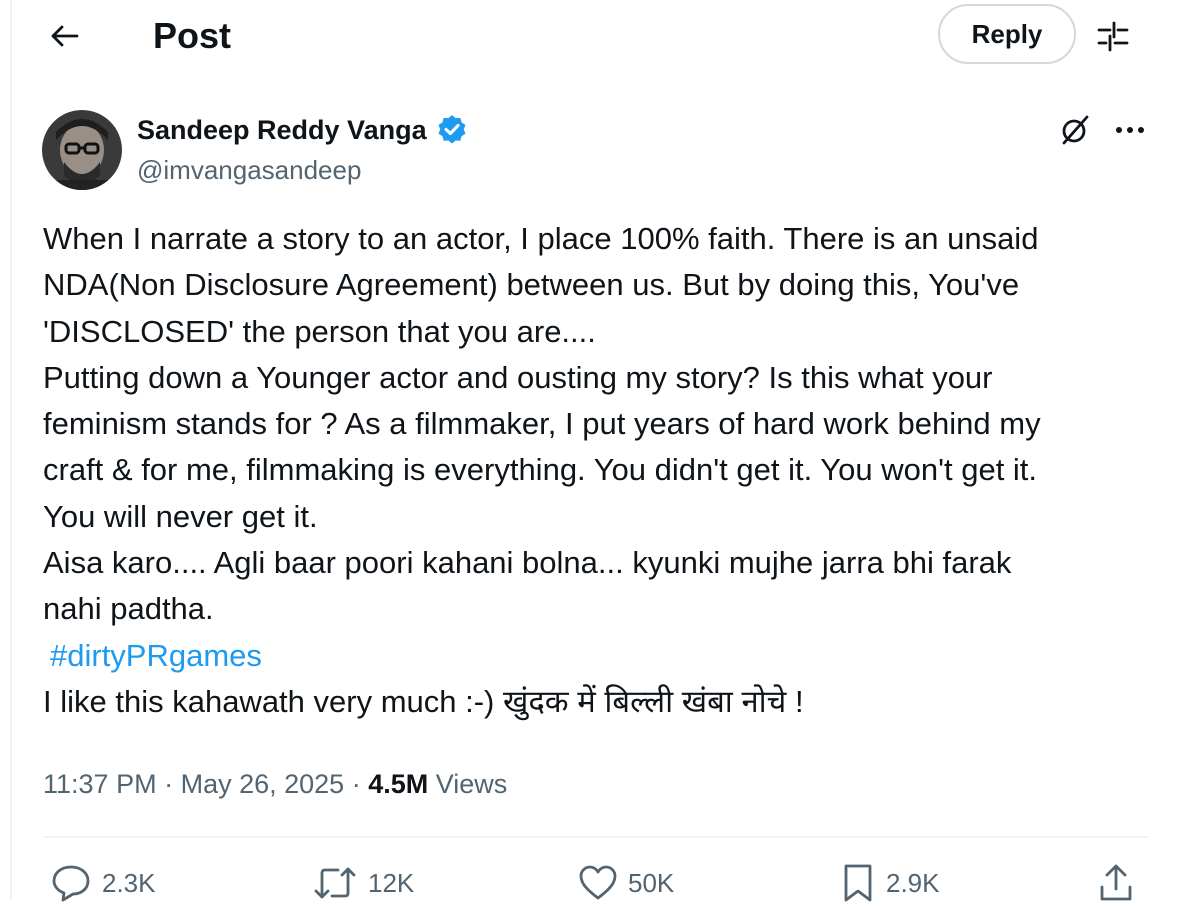 The width and height of the screenshot is (1200, 908). Describe the element at coordinates (335, 883) in the screenshot. I see `repost-icon` at that location.